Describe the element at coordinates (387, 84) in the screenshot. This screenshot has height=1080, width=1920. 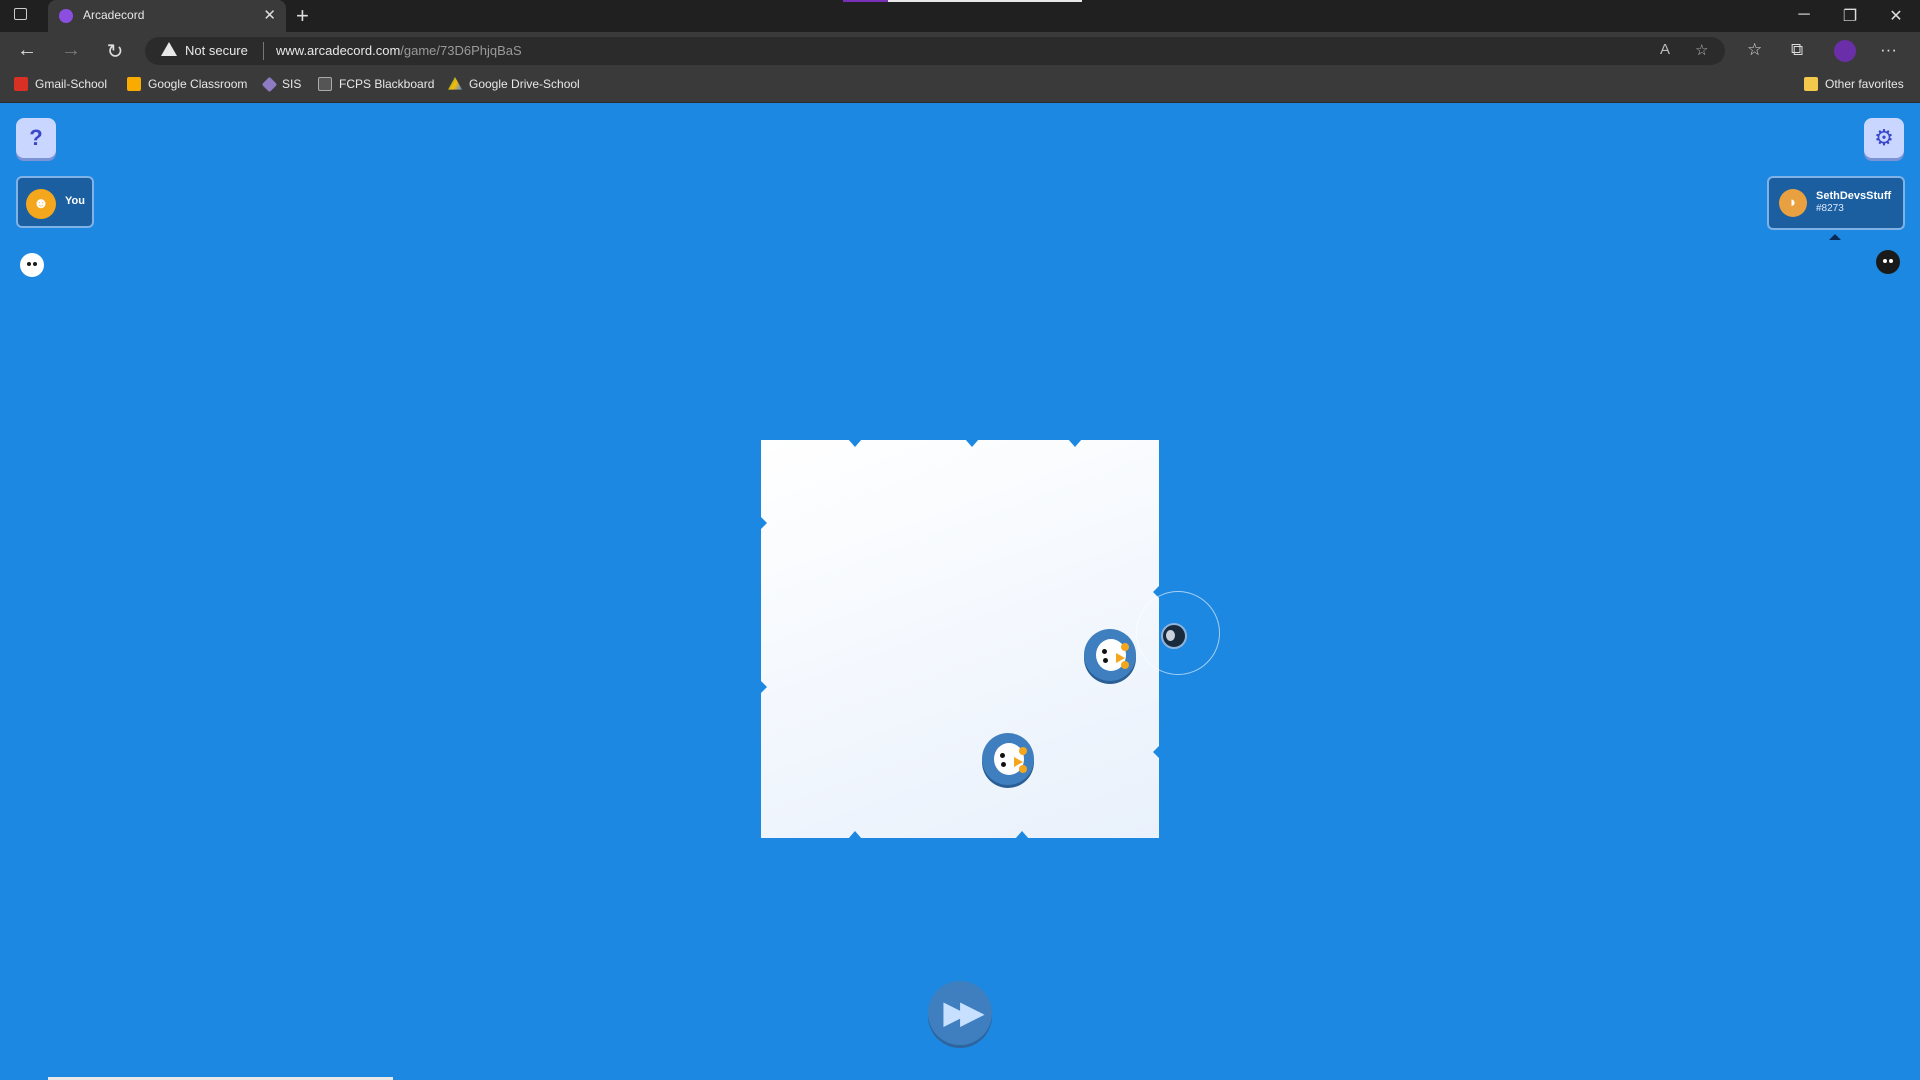
I see `bookmark-label: FCPS Blackboard` at that location.